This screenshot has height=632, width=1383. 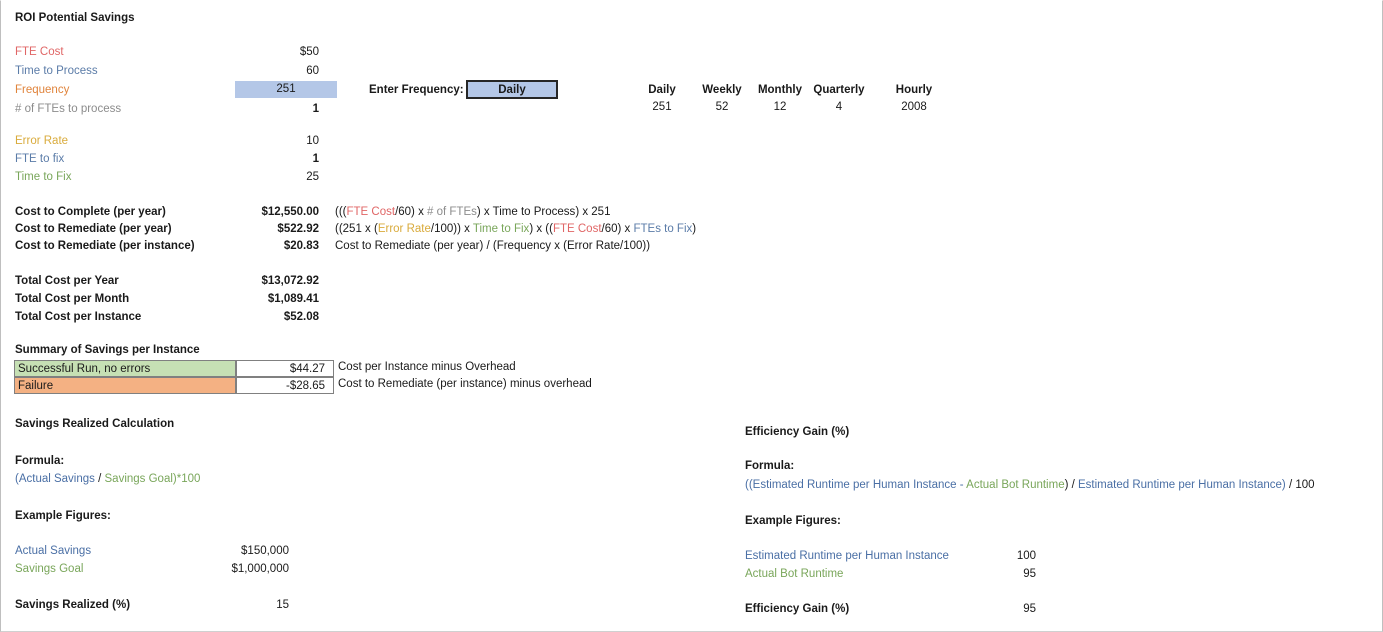 What do you see at coordinates (67, 281) in the screenshot?
I see `total-label-per-year: Total Cost per Year` at bounding box center [67, 281].